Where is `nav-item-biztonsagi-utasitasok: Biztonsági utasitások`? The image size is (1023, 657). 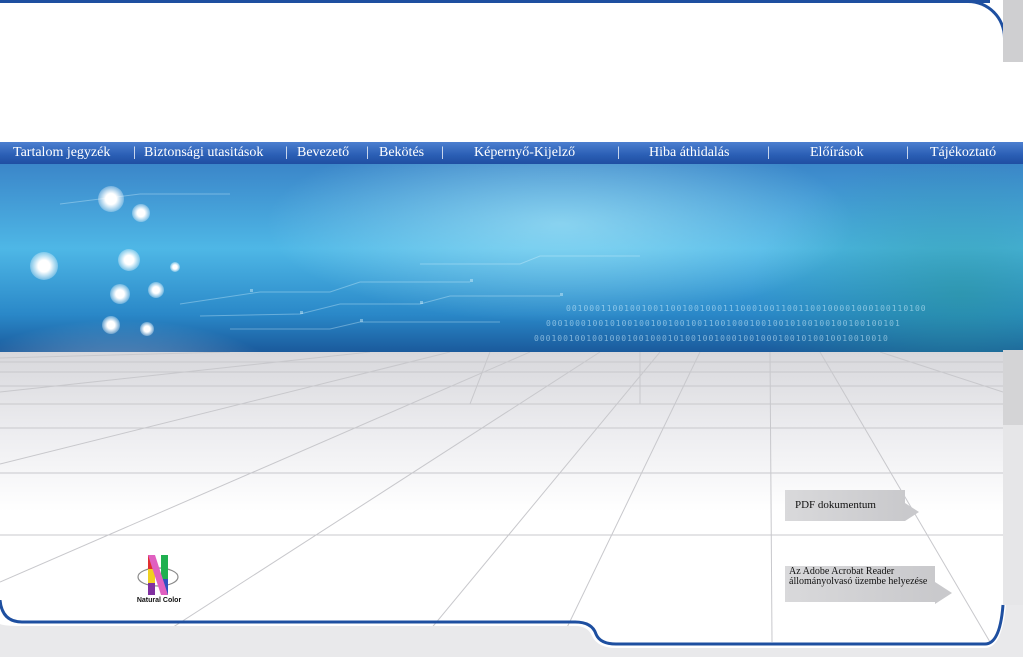 nav-item-biztonsagi-utasitasok: Biztonsági utasitások is located at coordinates (203, 153).